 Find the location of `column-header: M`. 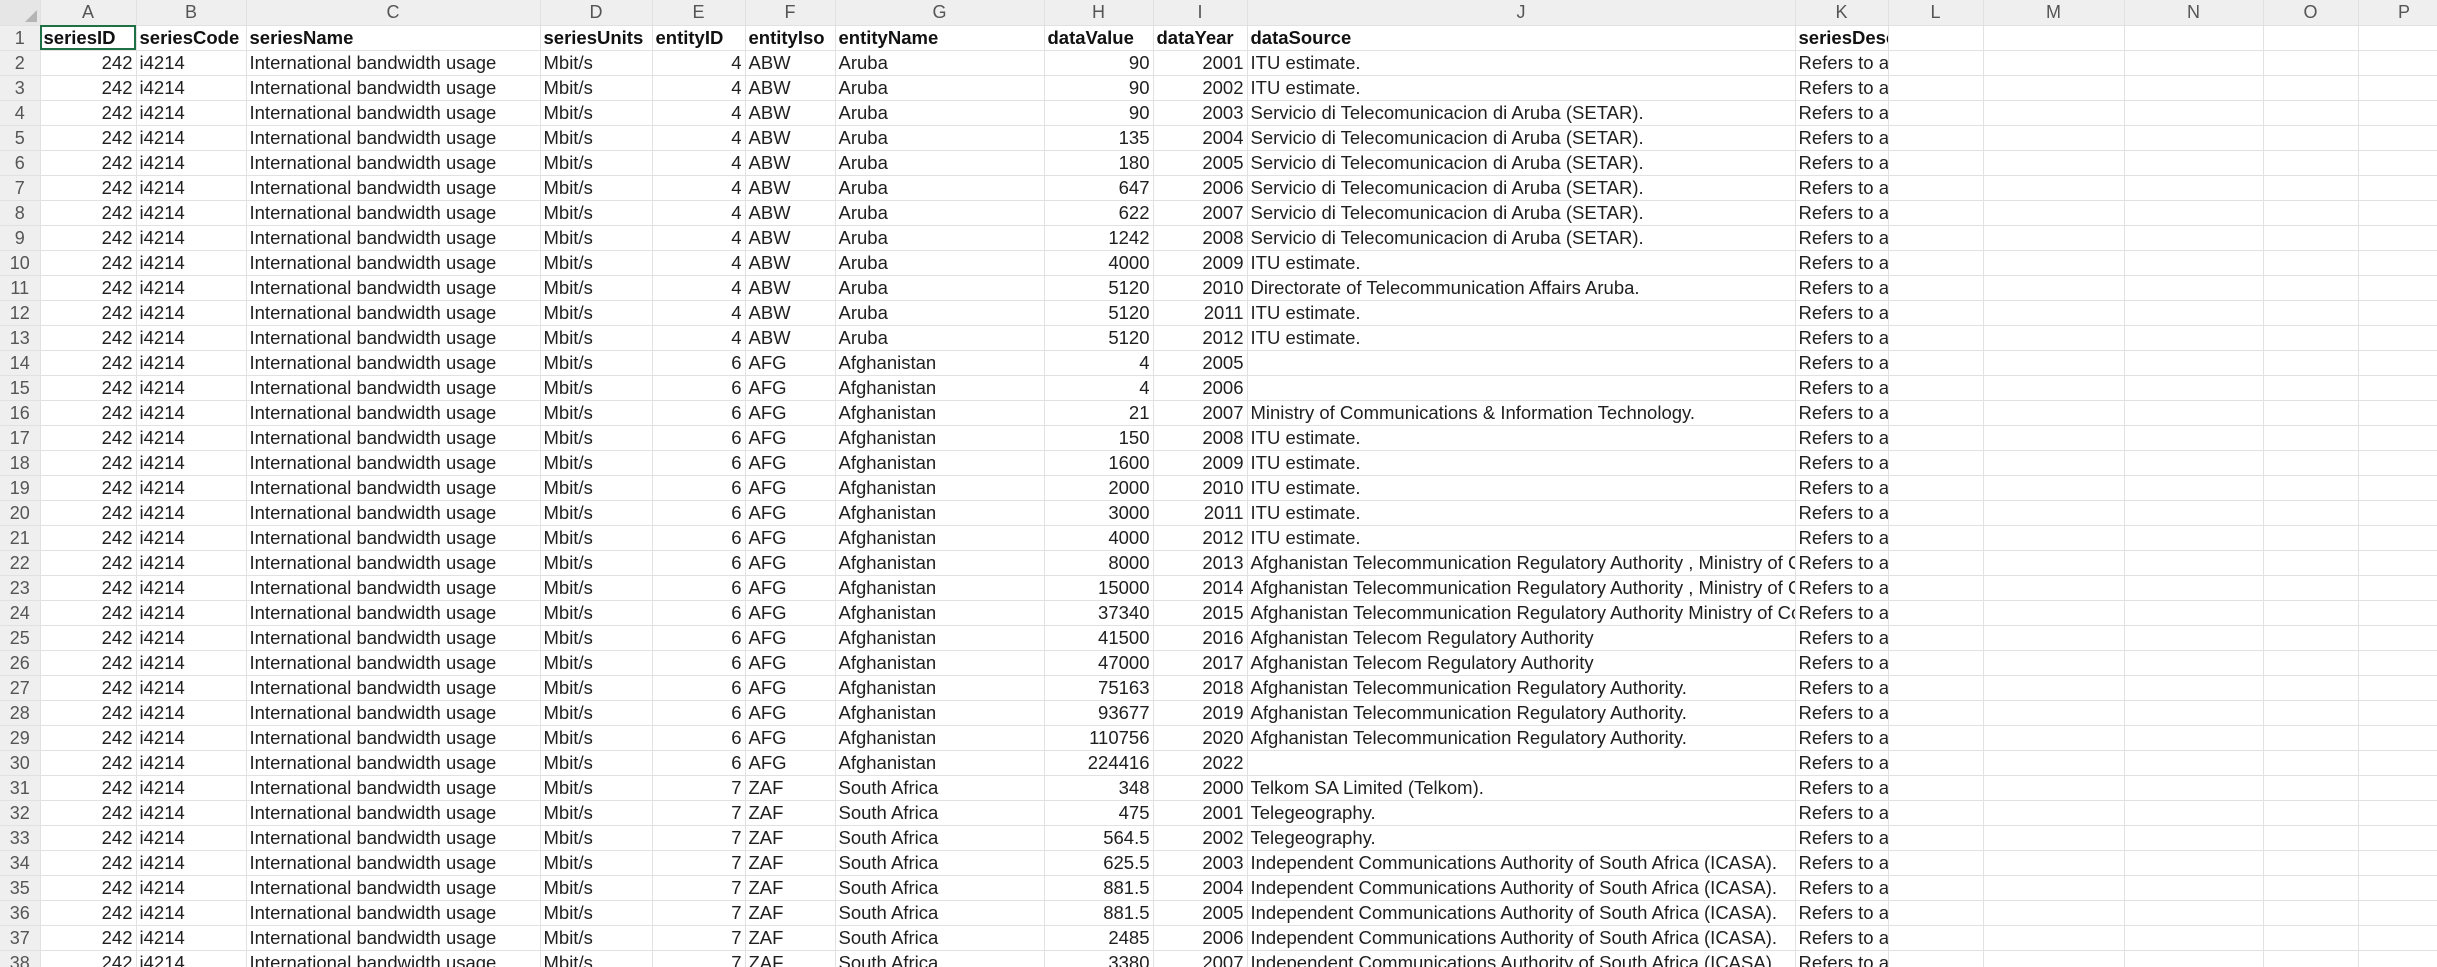

column-header: M is located at coordinates (2054, 13).